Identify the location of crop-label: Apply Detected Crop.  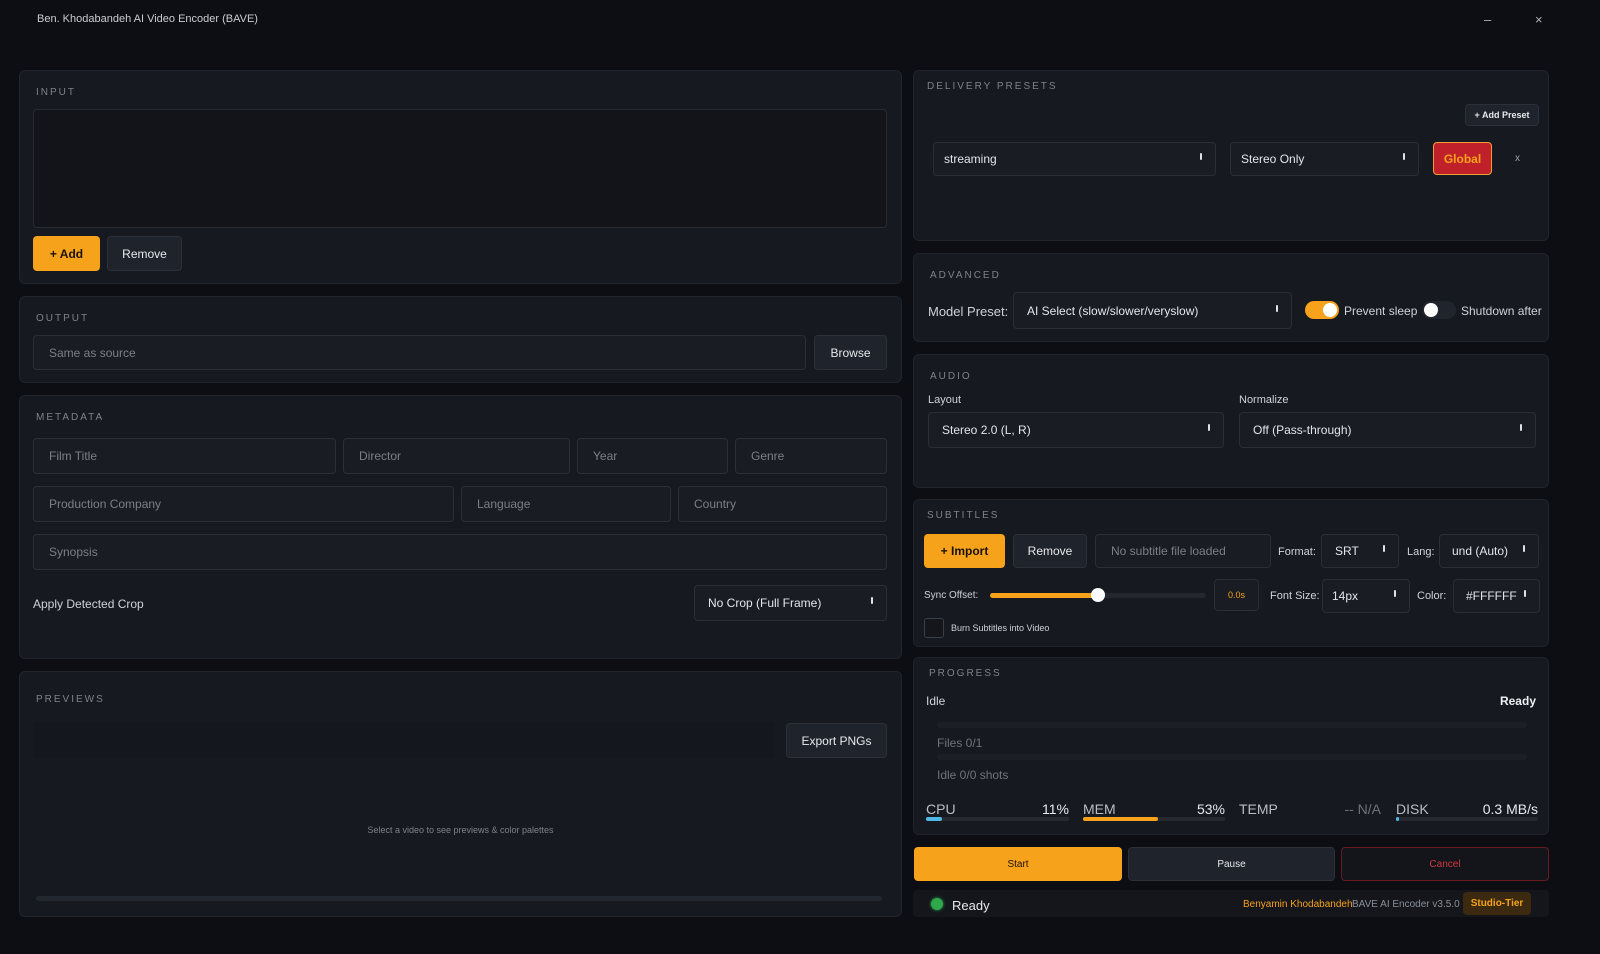
(88, 604).